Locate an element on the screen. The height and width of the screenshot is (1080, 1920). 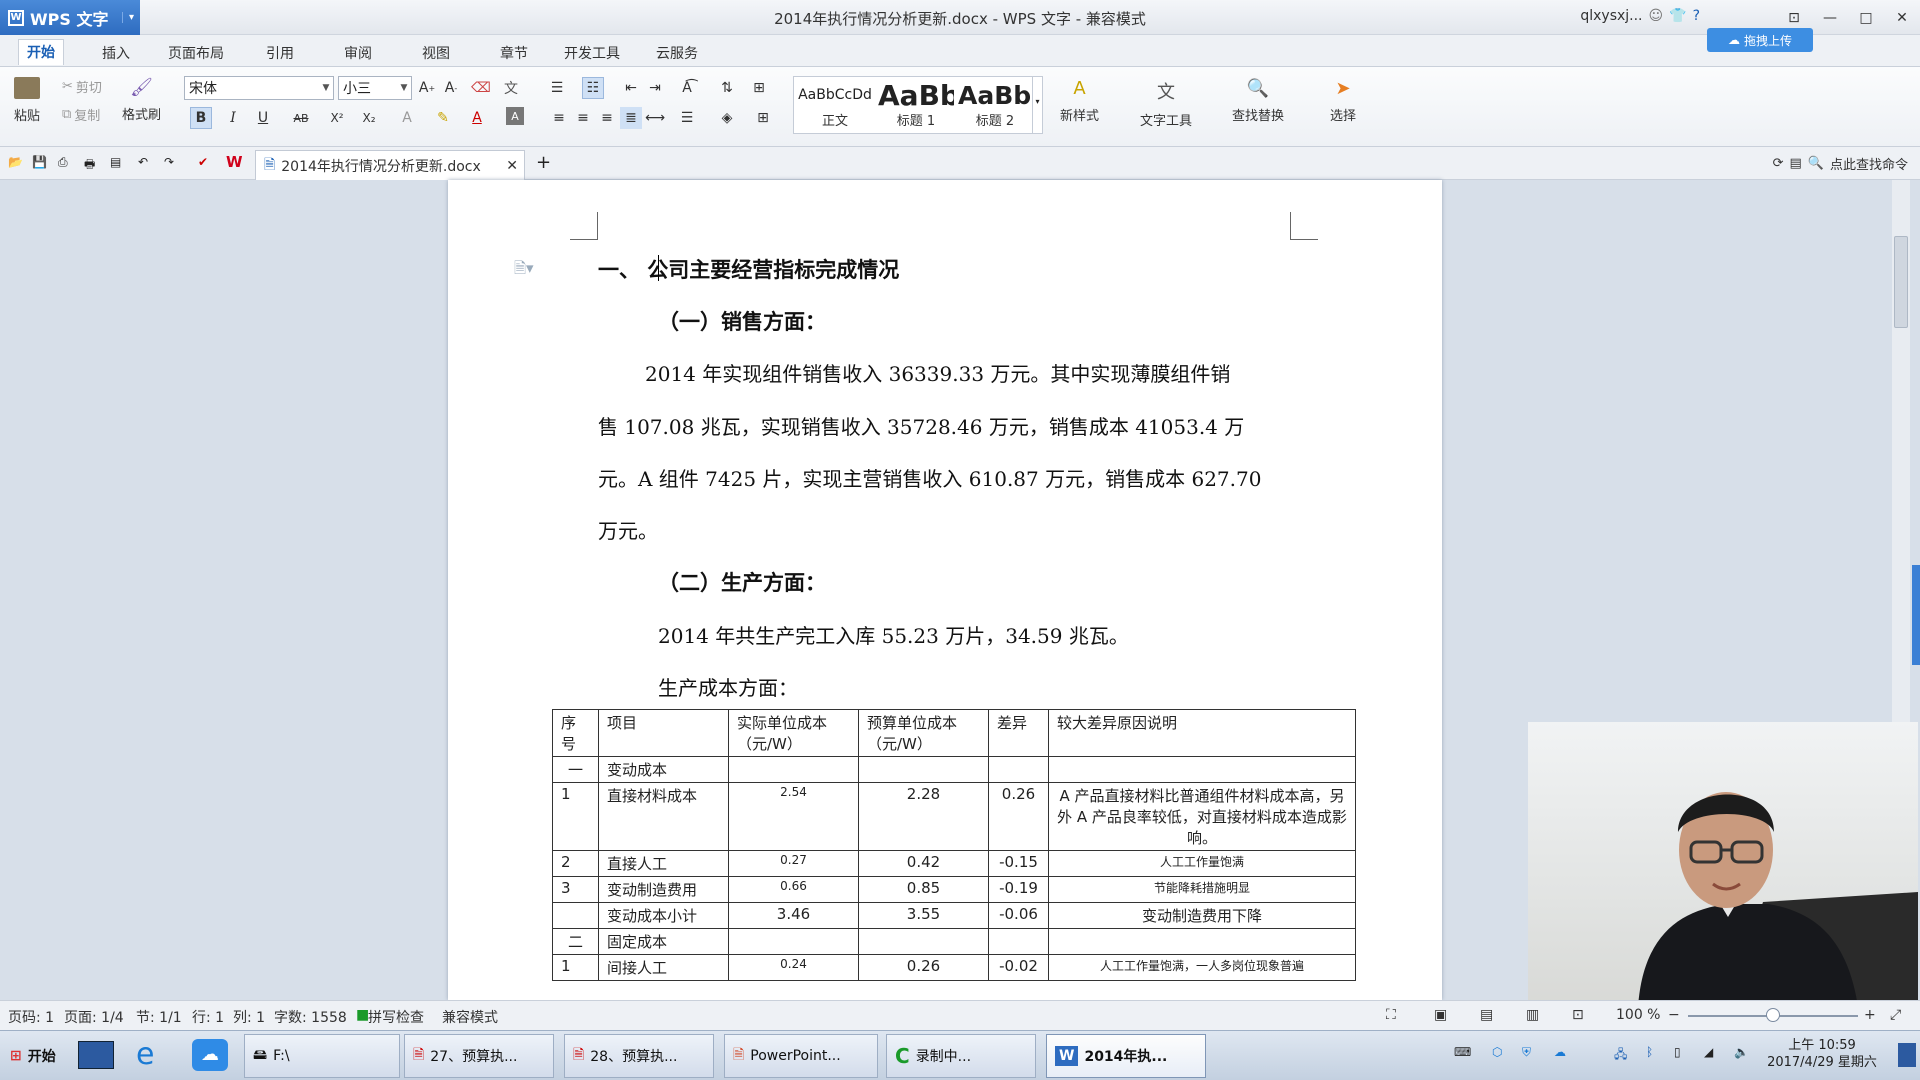
battery-icon: ▯ is located at coordinates (1677, 1052).